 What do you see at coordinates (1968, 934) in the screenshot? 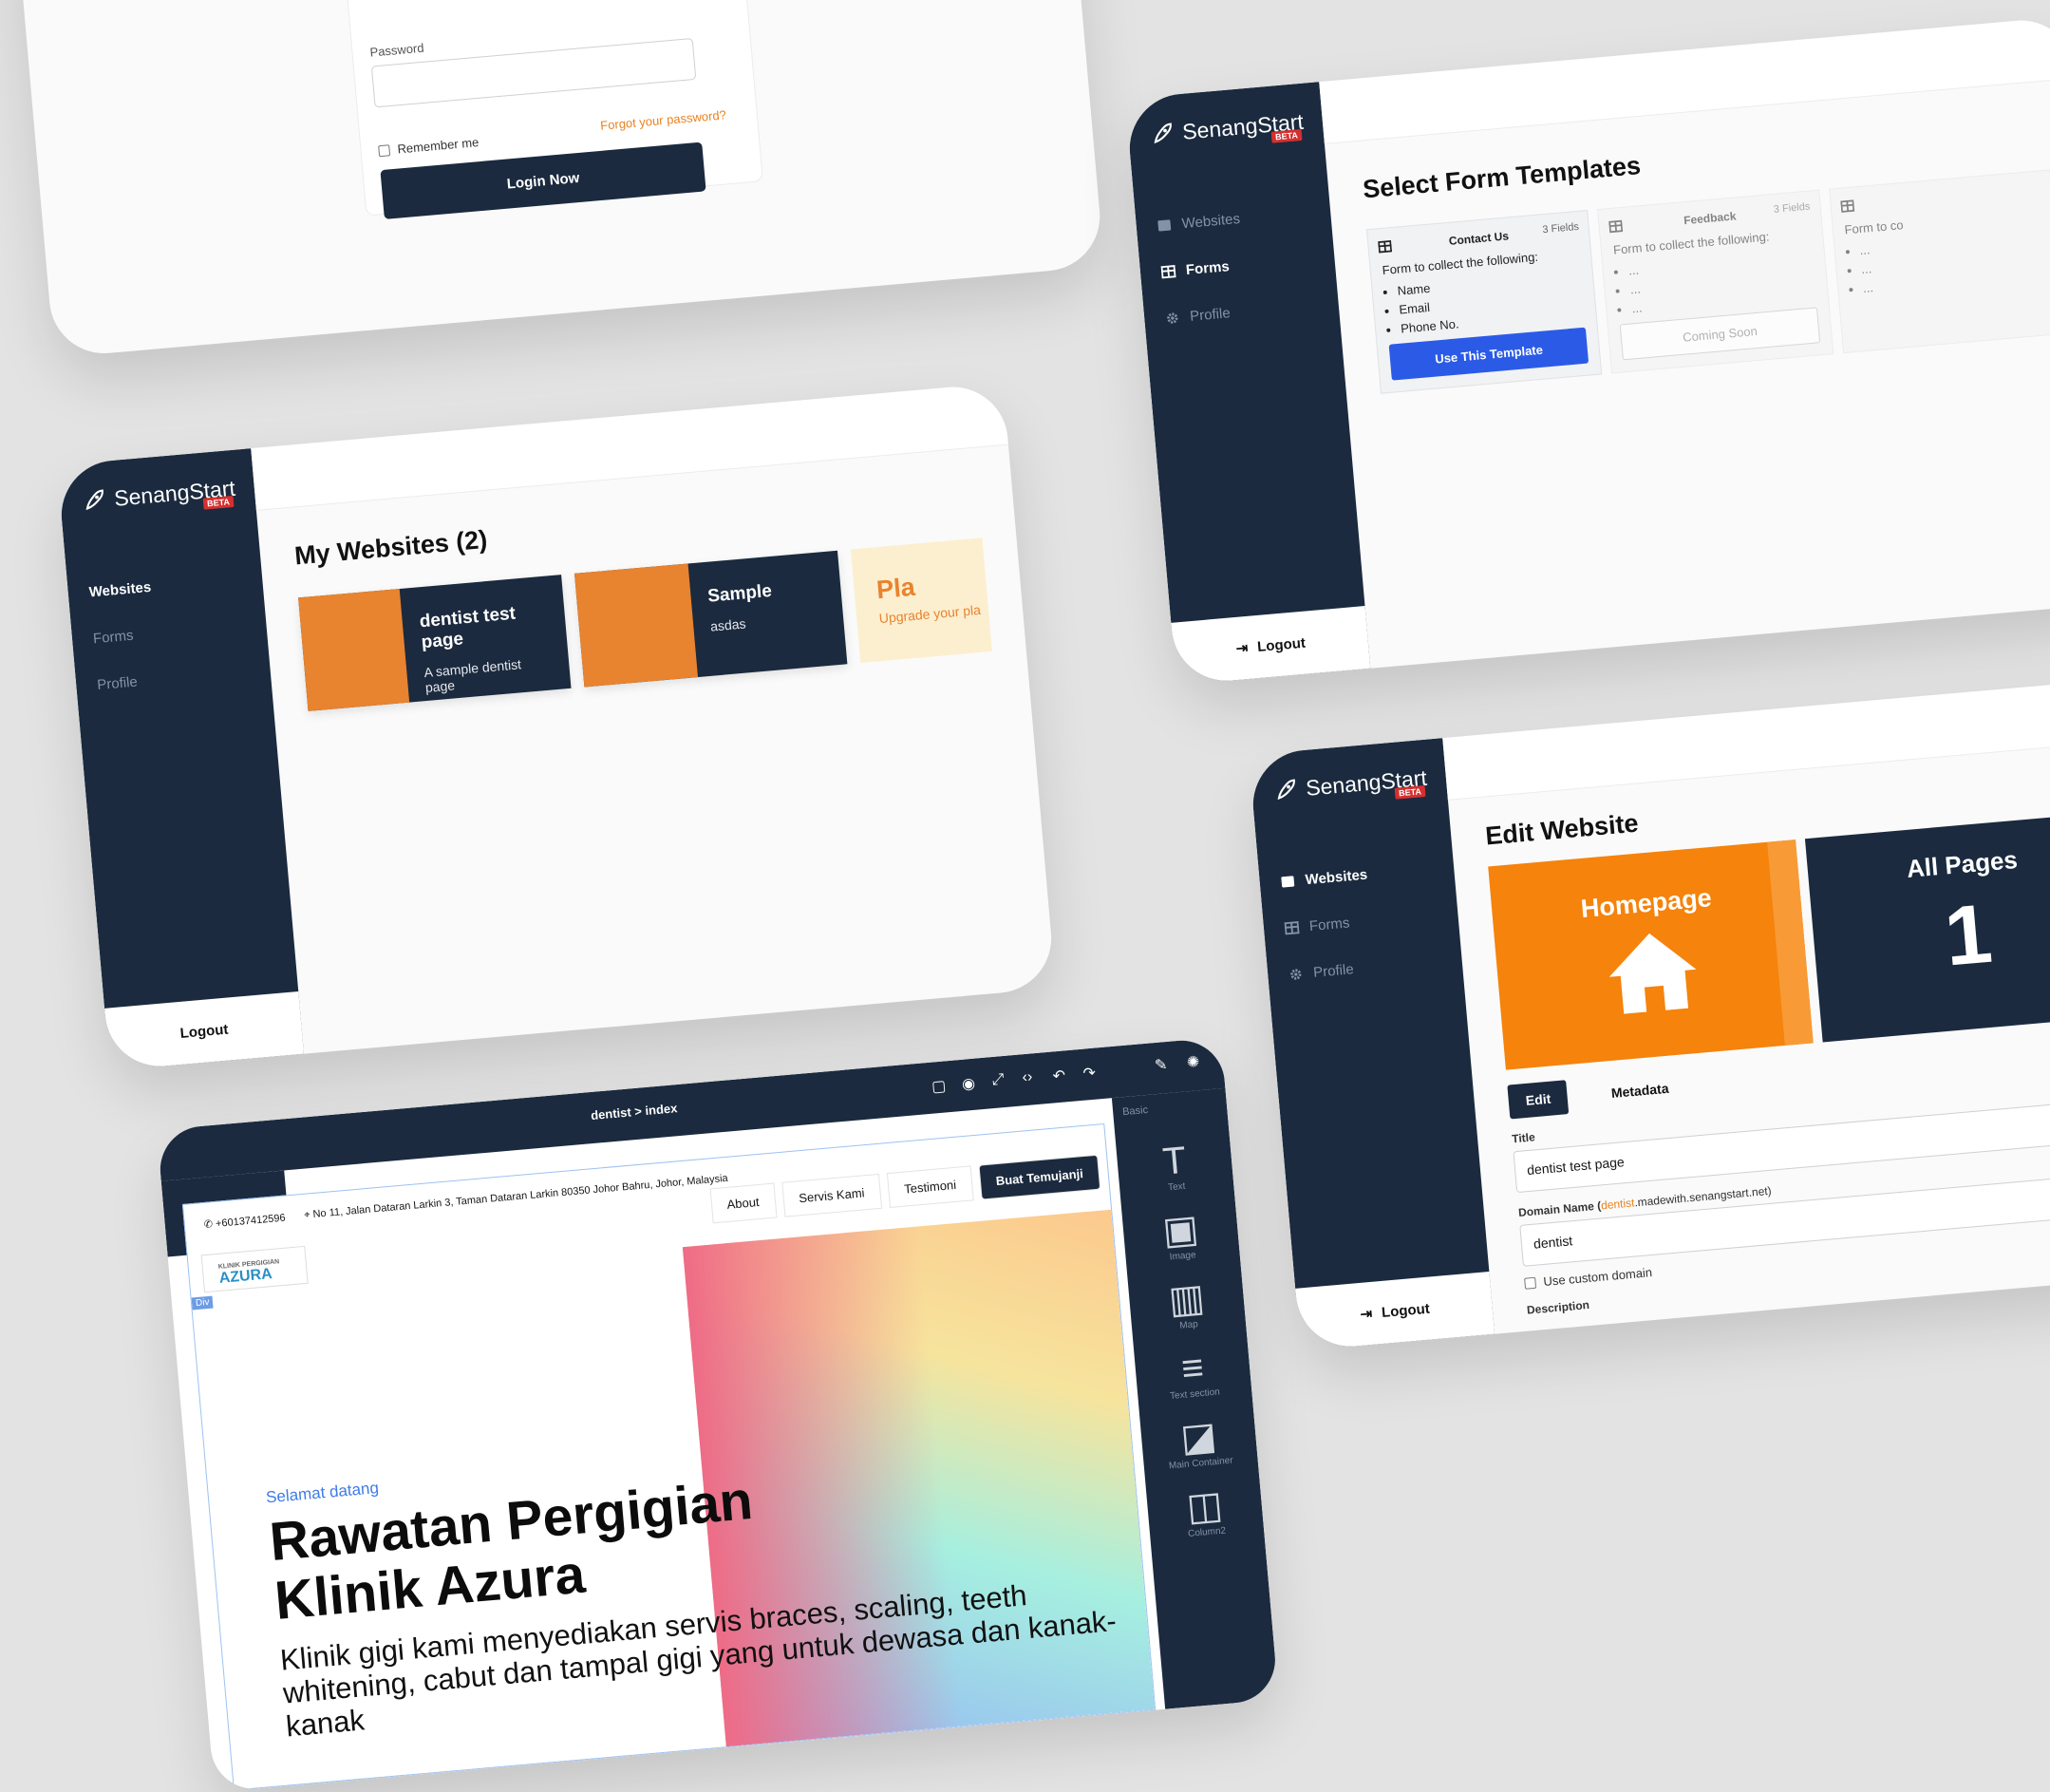
I see `page-count: 1` at bounding box center [1968, 934].